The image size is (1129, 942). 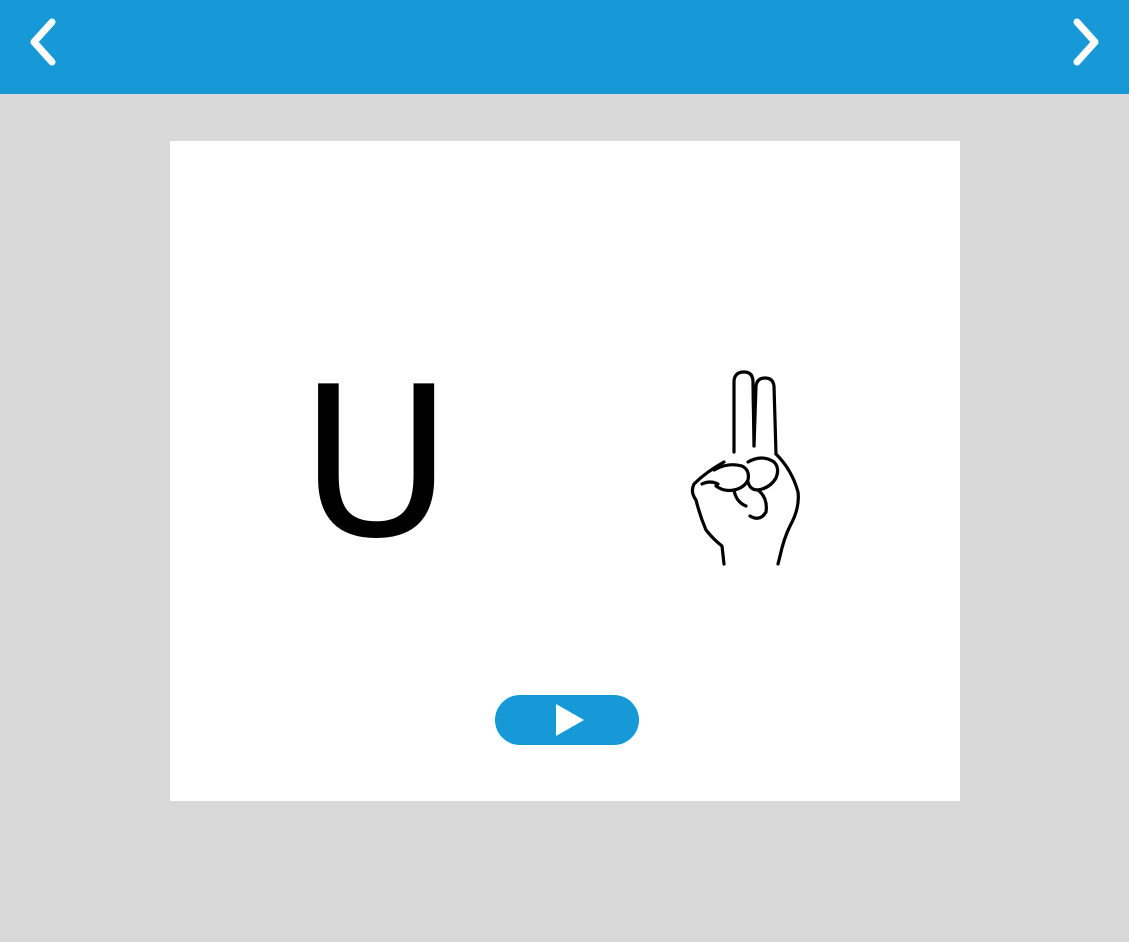 I want to click on next-button, so click(x=1087, y=42).